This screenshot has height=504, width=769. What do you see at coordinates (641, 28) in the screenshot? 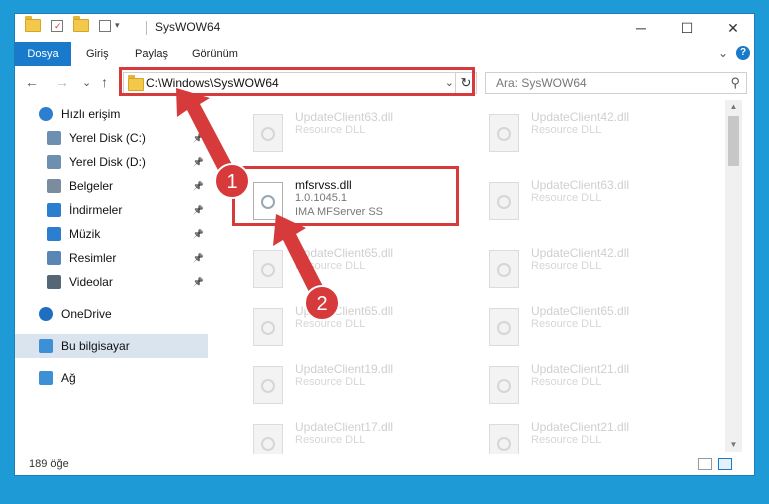
I see `minimize-button: ─` at bounding box center [641, 28].